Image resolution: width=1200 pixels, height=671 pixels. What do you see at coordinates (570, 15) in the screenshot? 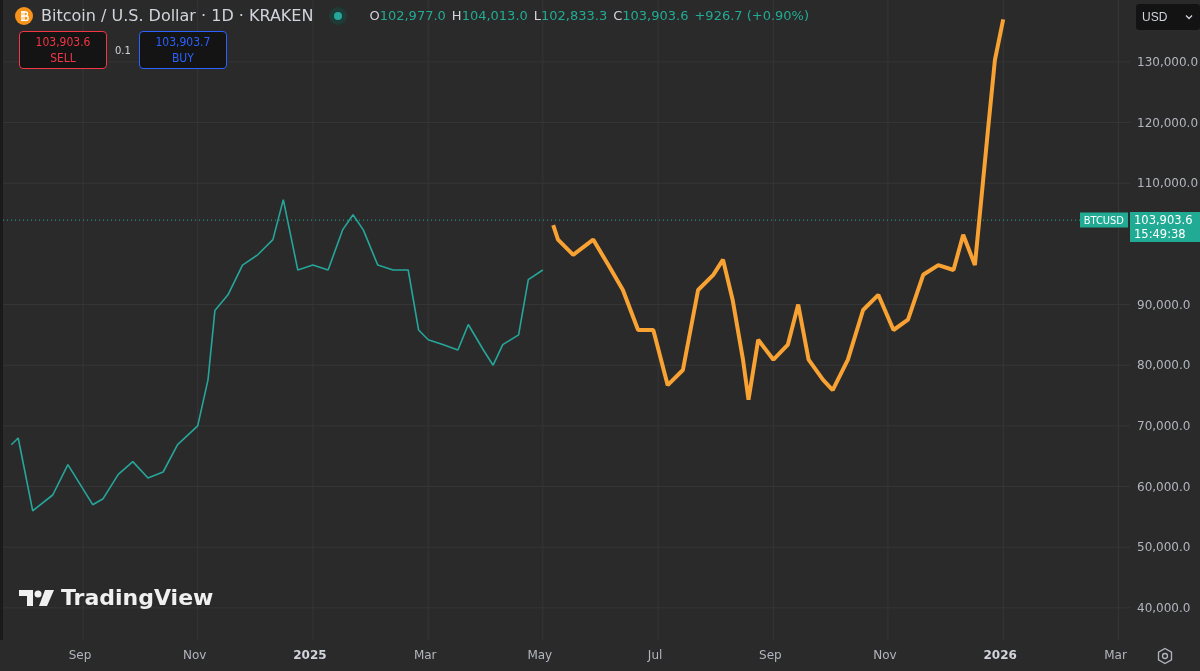
I see `ohlc-value: L102,833.3` at bounding box center [570, 15].